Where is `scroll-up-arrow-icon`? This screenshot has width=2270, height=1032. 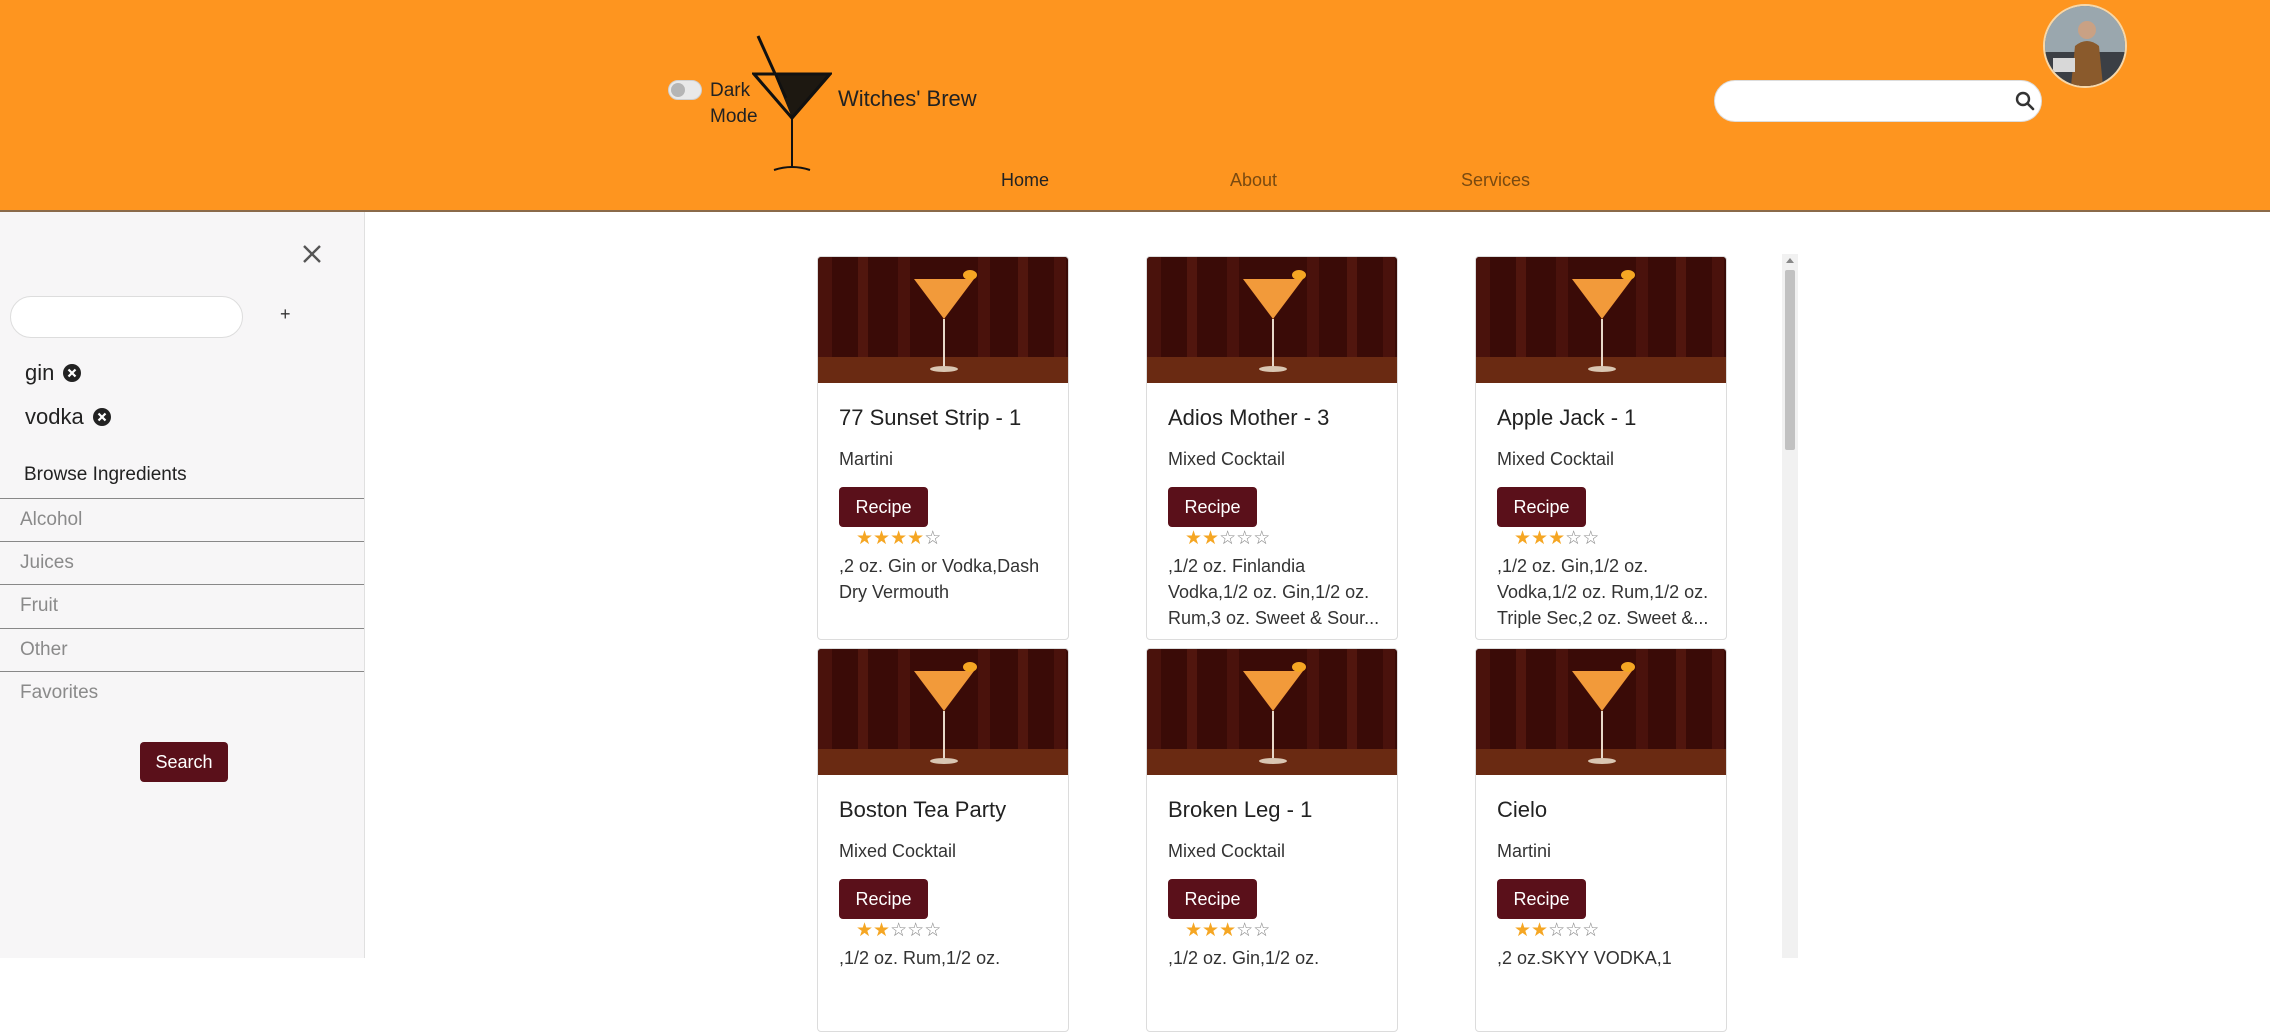 scroll-up-arrow-icon is located at coordinates (1790, 260).